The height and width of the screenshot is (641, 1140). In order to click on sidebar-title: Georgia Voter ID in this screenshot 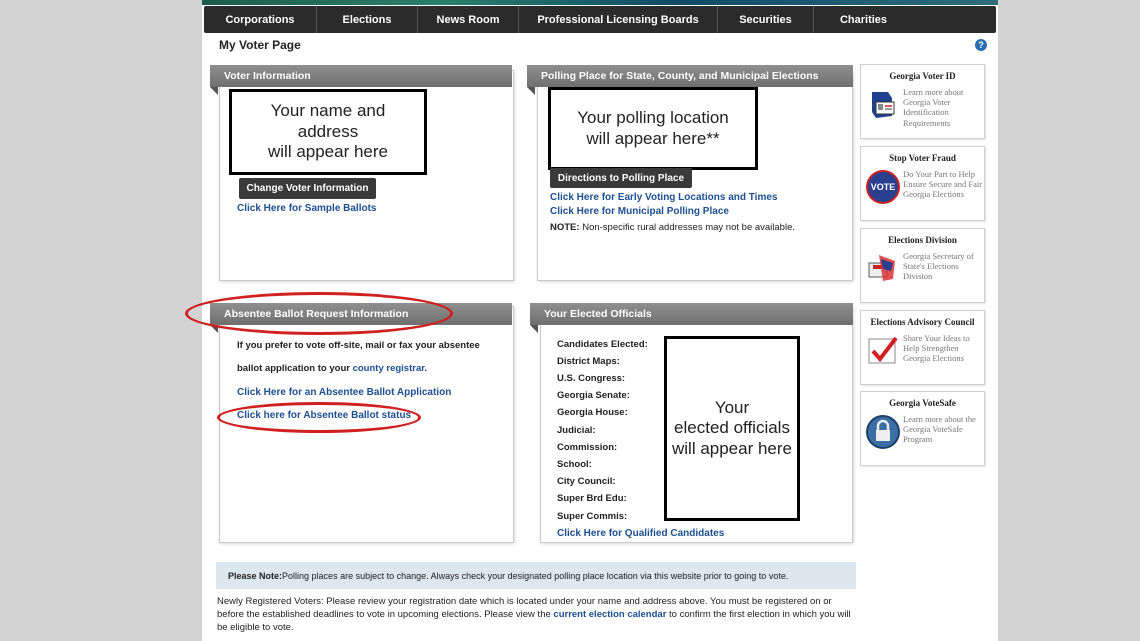, I will do `click(922, 76)`.